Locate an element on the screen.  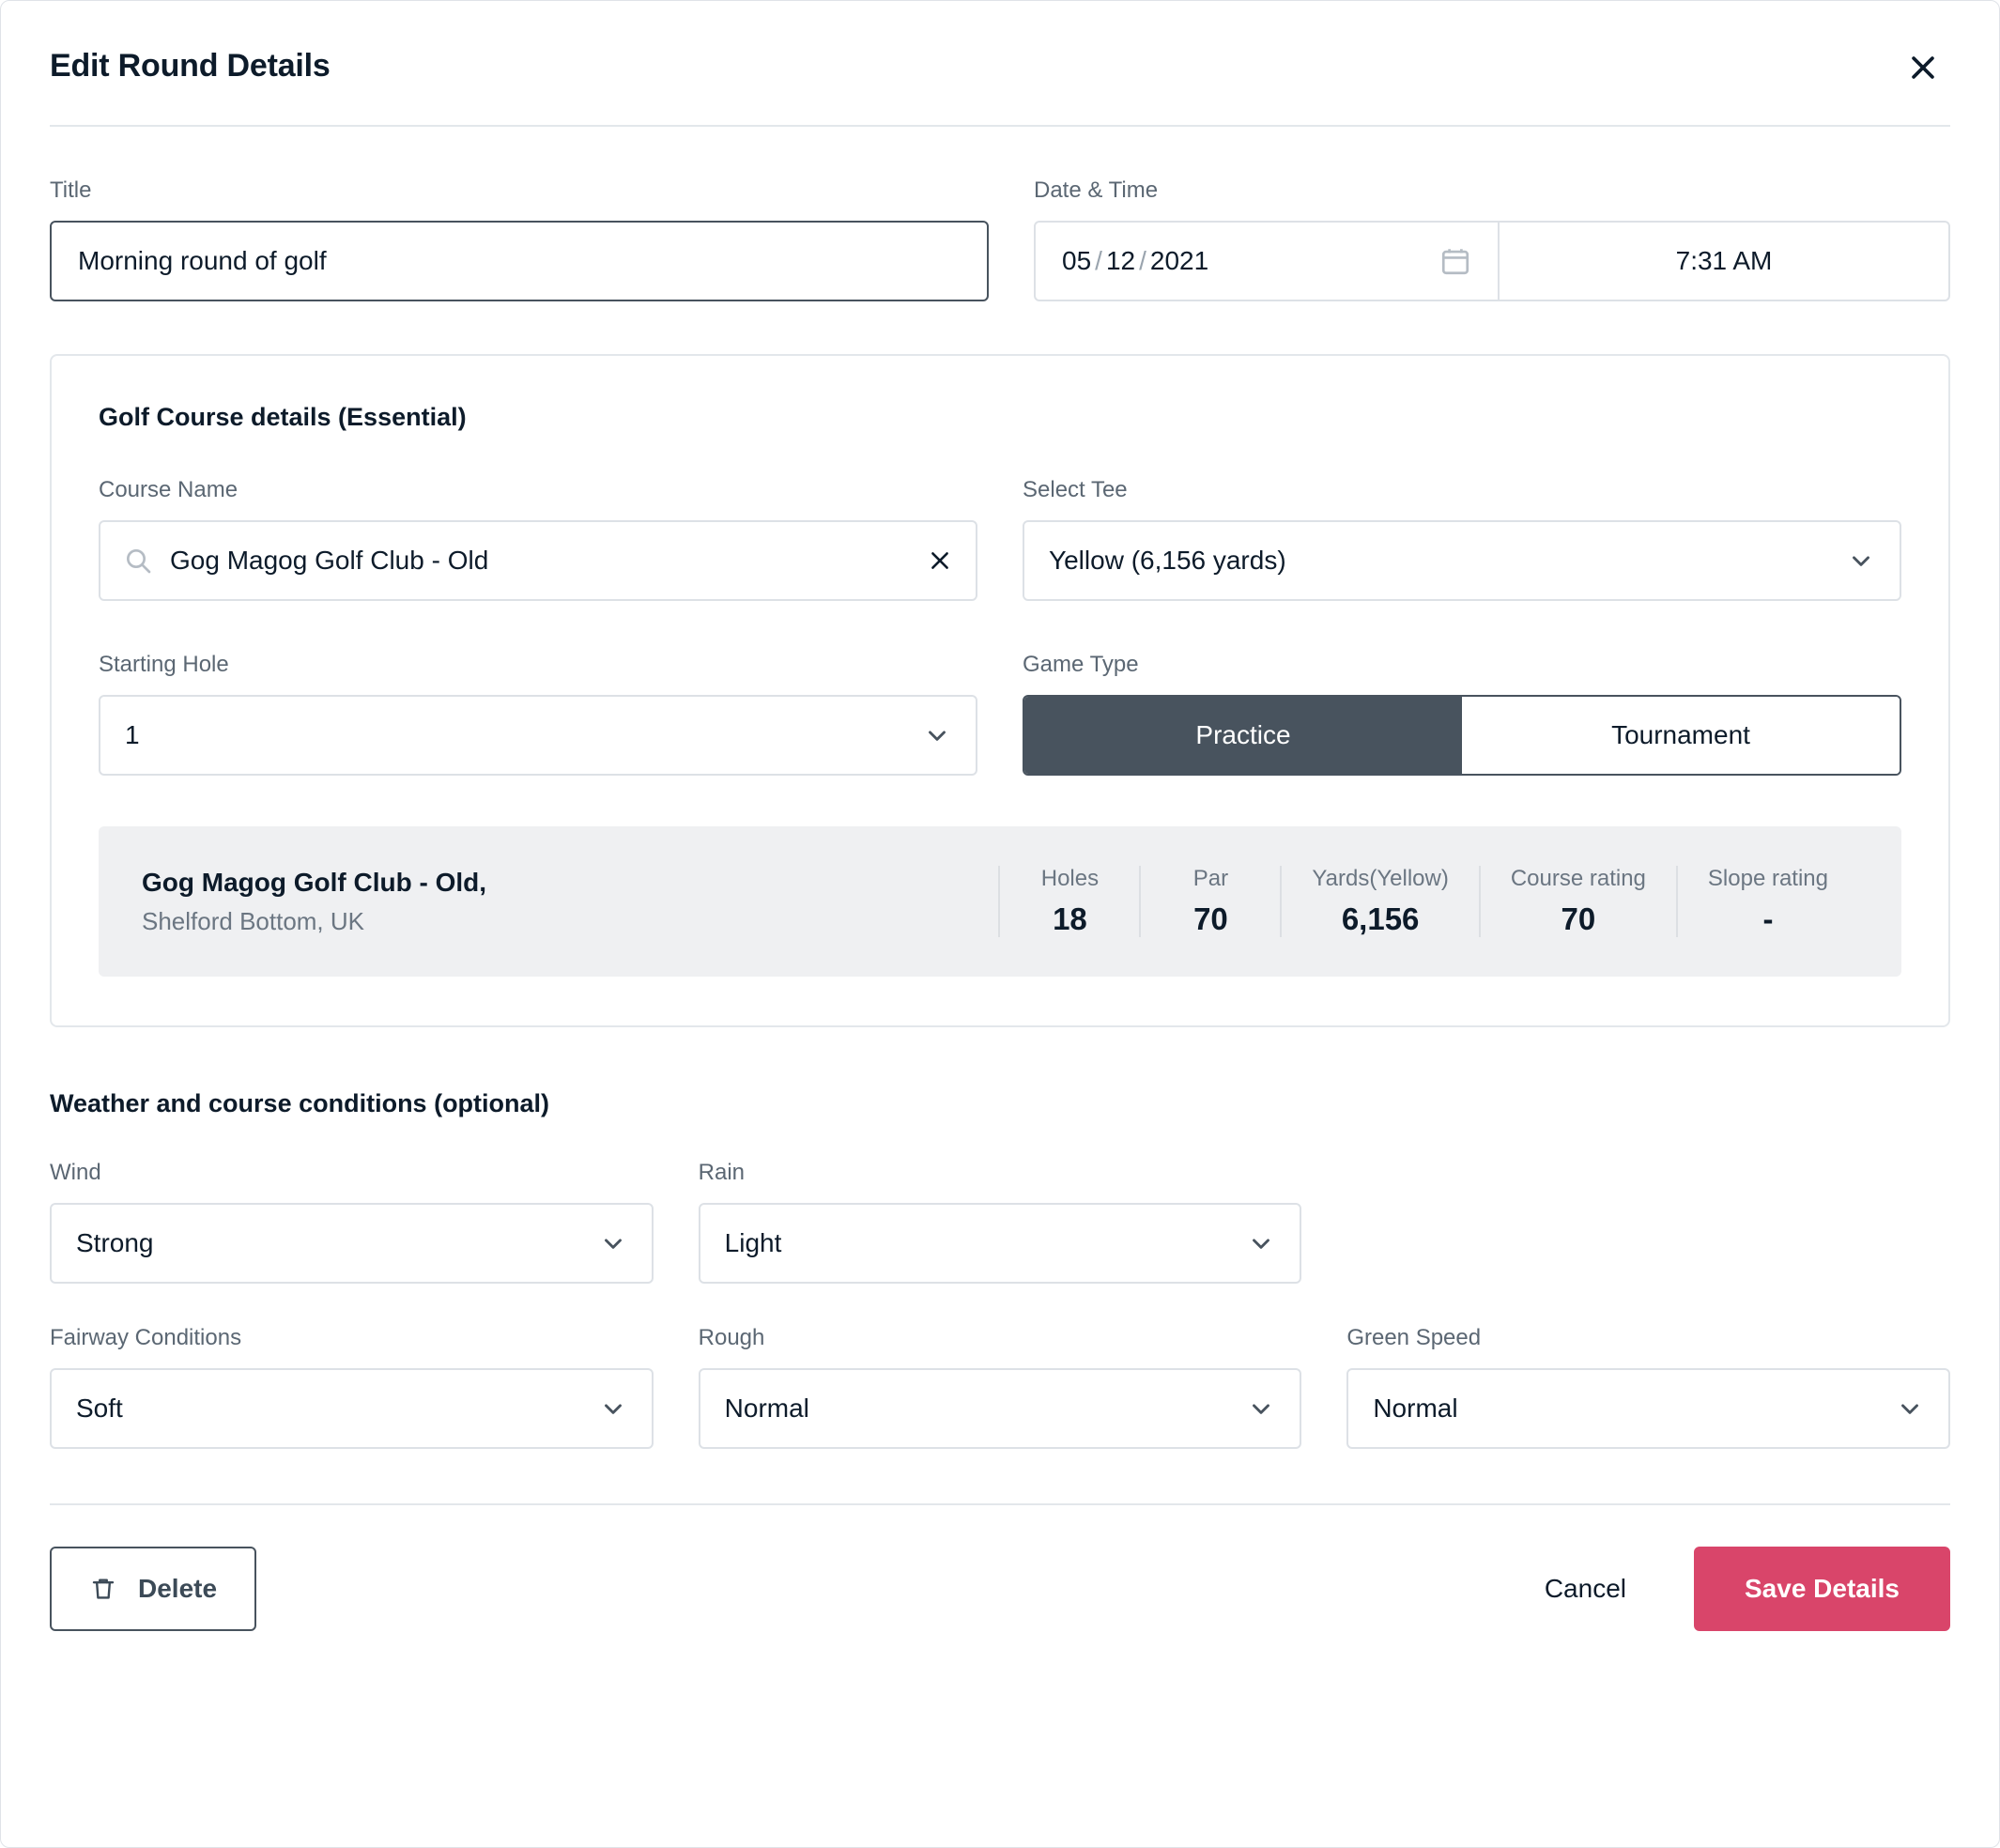
datetime-label: Date & Time is located at coordinates (1096, 190).